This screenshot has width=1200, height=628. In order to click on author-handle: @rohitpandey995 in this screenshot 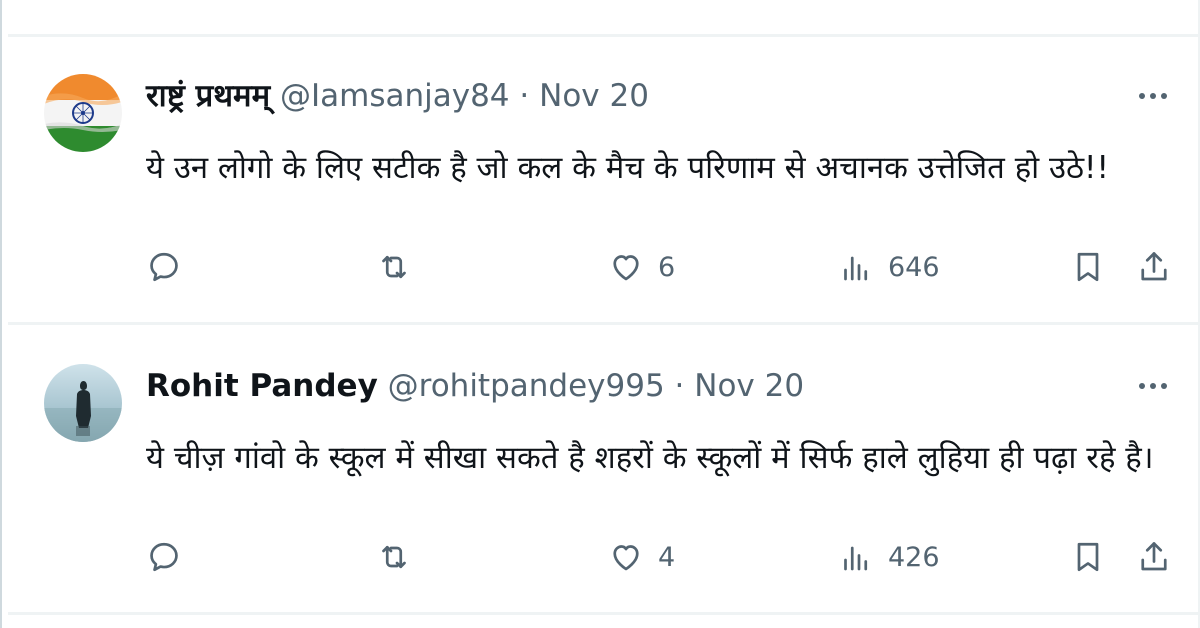, I will do `click(526, 386)`.